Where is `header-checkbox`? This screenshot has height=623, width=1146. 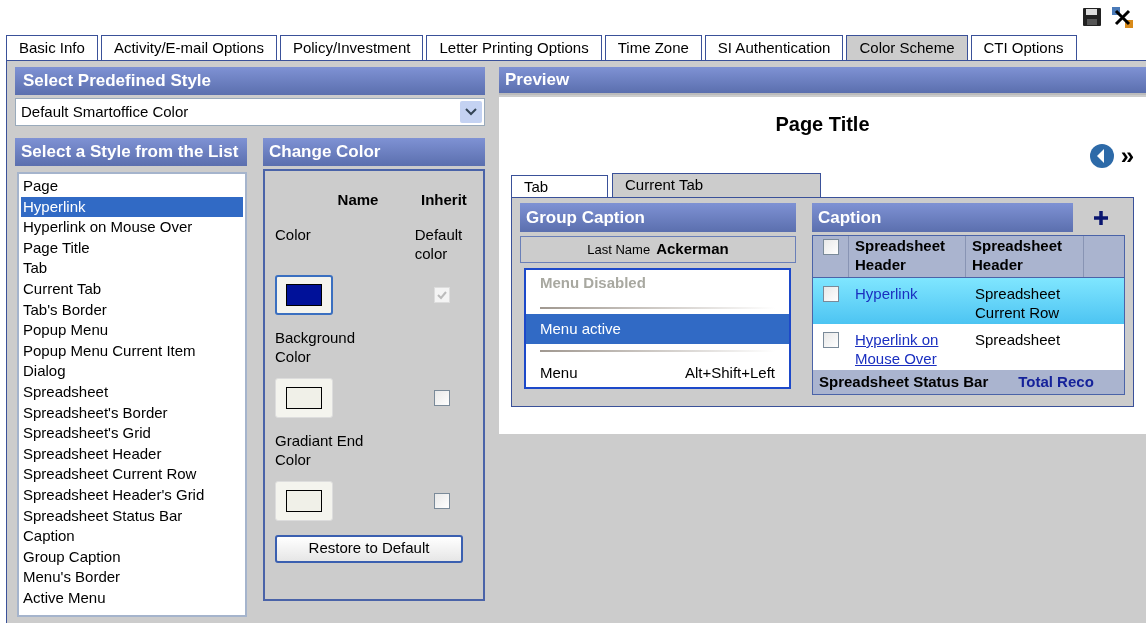
header-checkbox is located at coordinates (830, 247).